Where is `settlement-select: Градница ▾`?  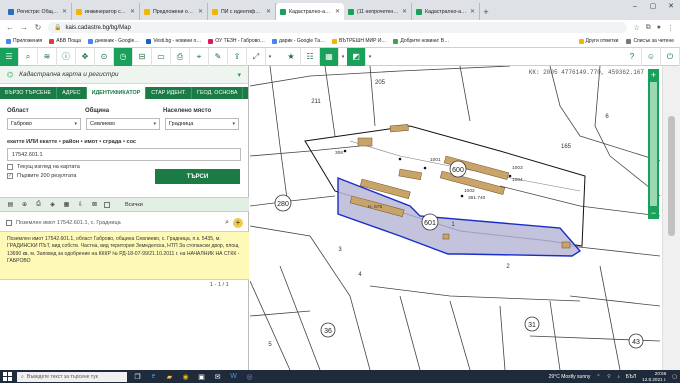 settlement-select: Градница ▾ is located at coordinates (202, 124).